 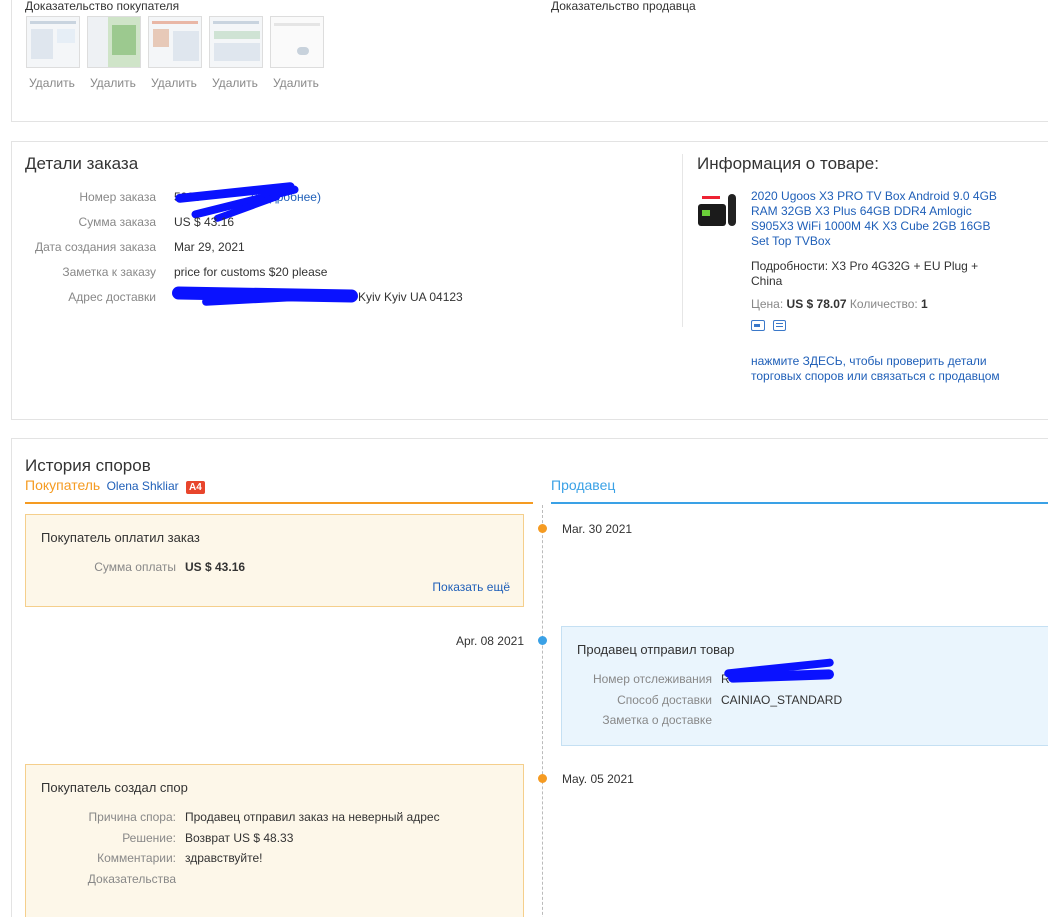 I want to click on delivery-icon, so click(x=758, y=325).